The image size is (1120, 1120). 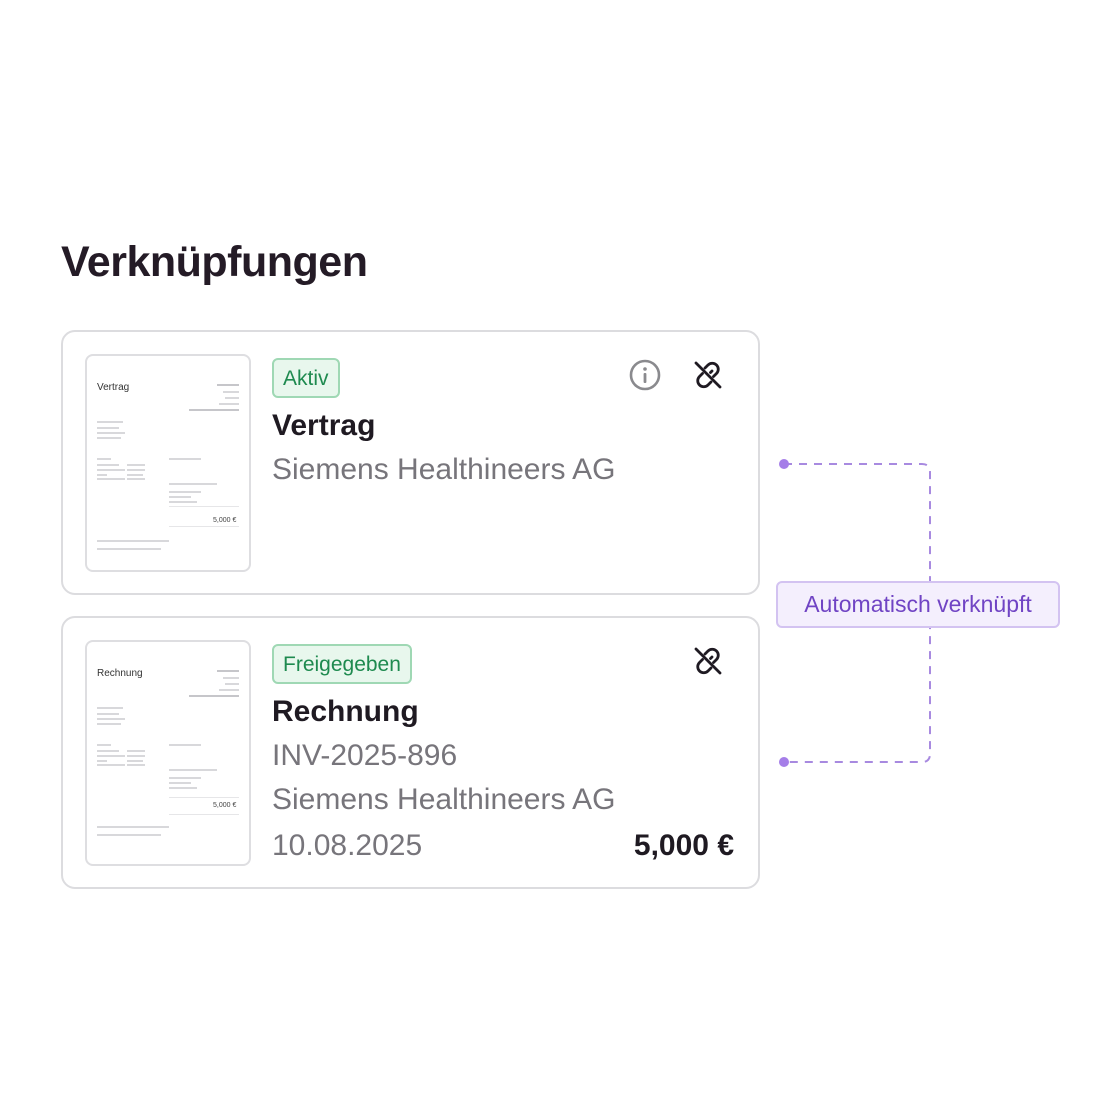 What do you see at coordinates (784, 762) in the screenshot?
I see `connector-dot-bottom` at bounding box center [784, 762].